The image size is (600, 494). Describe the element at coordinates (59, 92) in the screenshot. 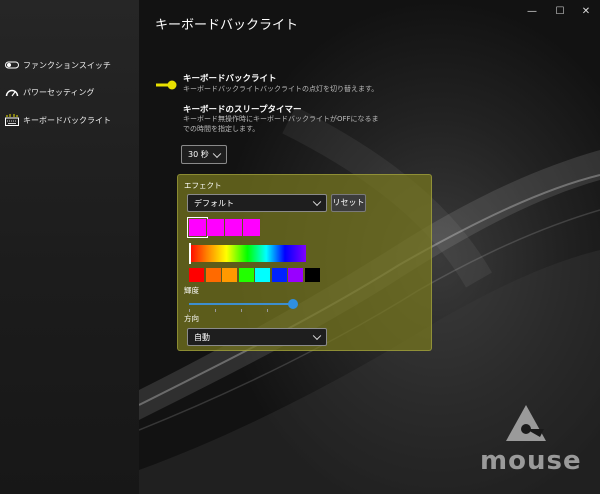

I see `sidebar-item-label: パワーセッティング` at that location.